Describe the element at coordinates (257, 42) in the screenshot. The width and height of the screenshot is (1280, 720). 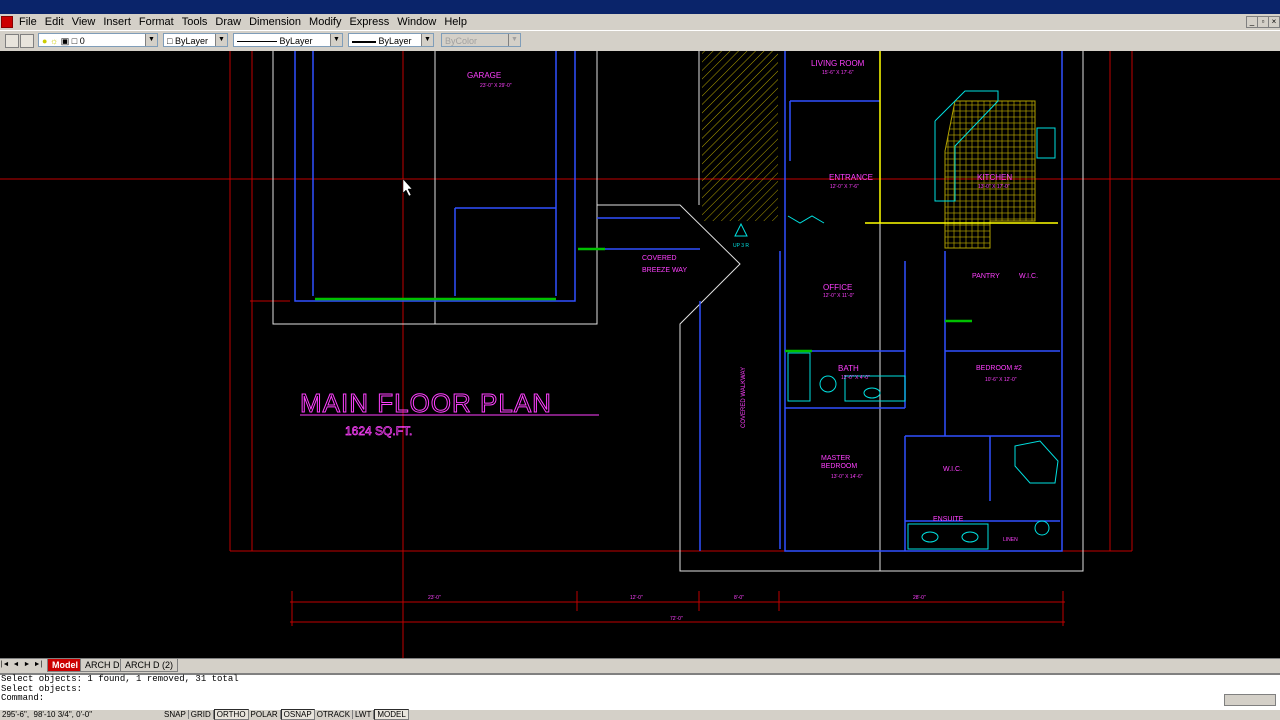
I see `linetype-sample-icon` at that location.